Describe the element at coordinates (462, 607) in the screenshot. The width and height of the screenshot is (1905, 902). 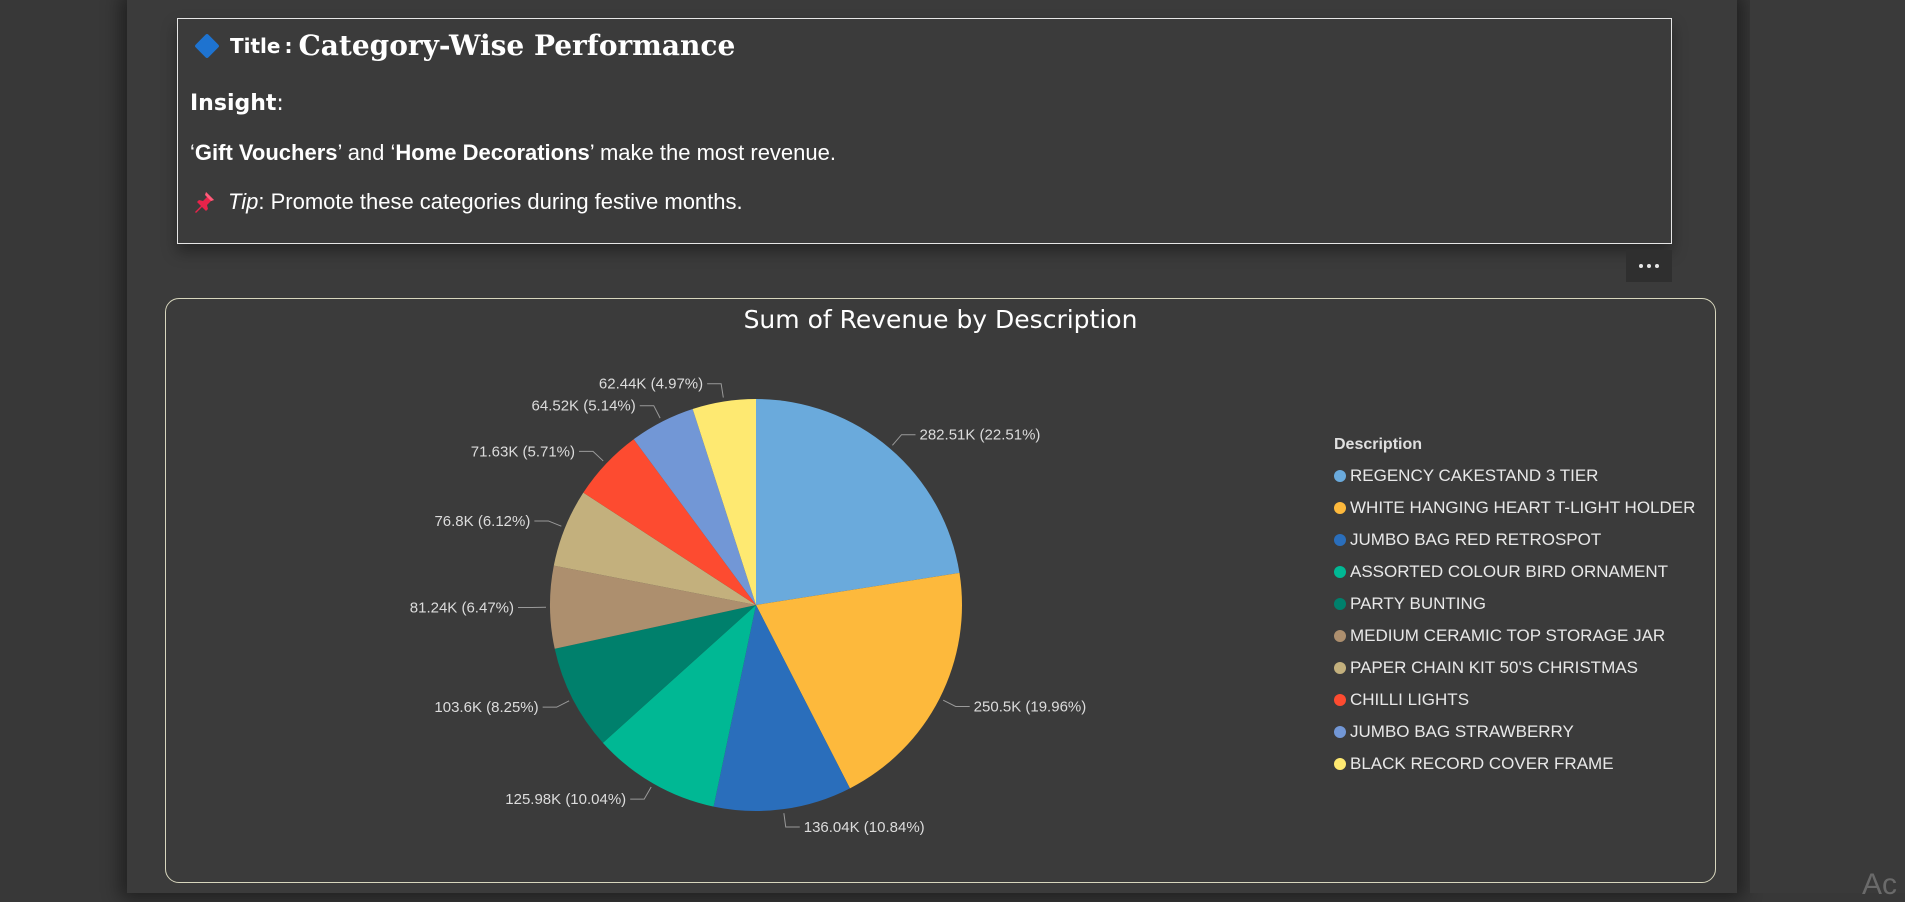
I see `data-label-5: 81.24K (6.47%)` at that location.